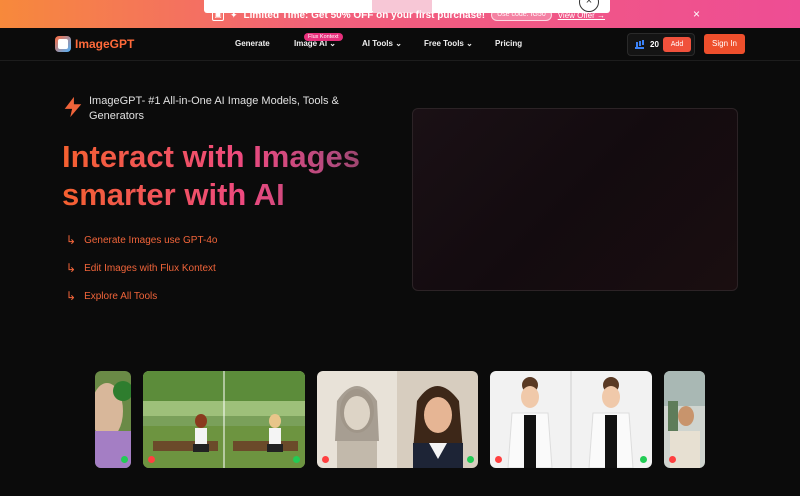 The height and width of the screenshot is (496, 800). I want to click on logo-icon, so click(63, 44).